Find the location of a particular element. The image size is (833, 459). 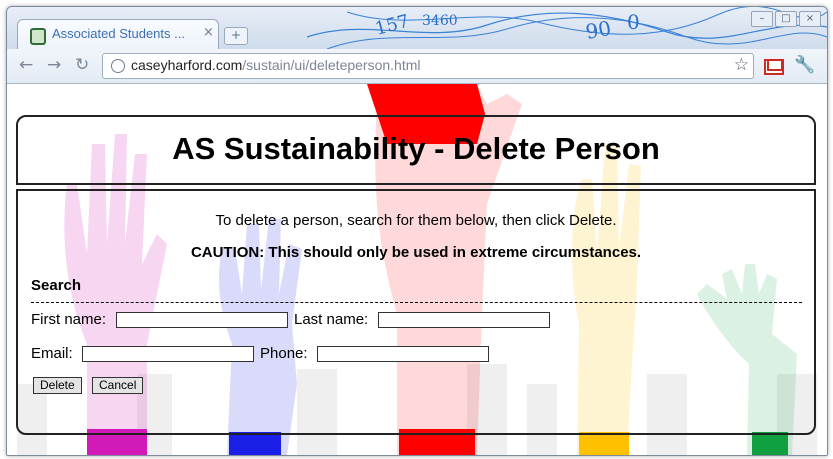

svg-text: 90 is located at coordinates (598, 30).